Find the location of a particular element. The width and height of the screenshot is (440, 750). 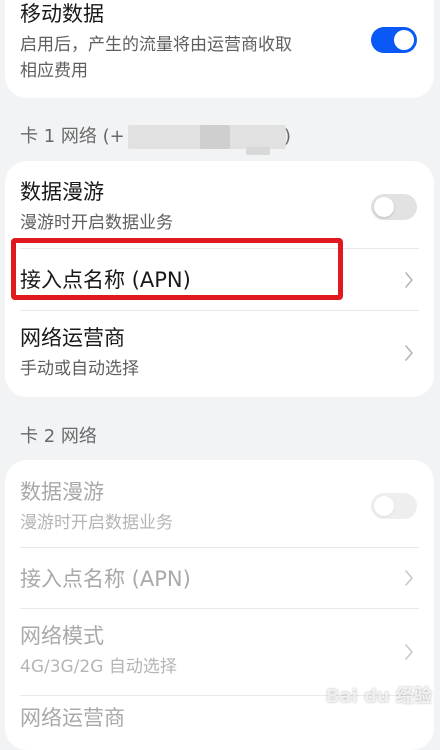

sim1-operator-subtitle: 手动或自动选择 is located at coordinates (79, 369).